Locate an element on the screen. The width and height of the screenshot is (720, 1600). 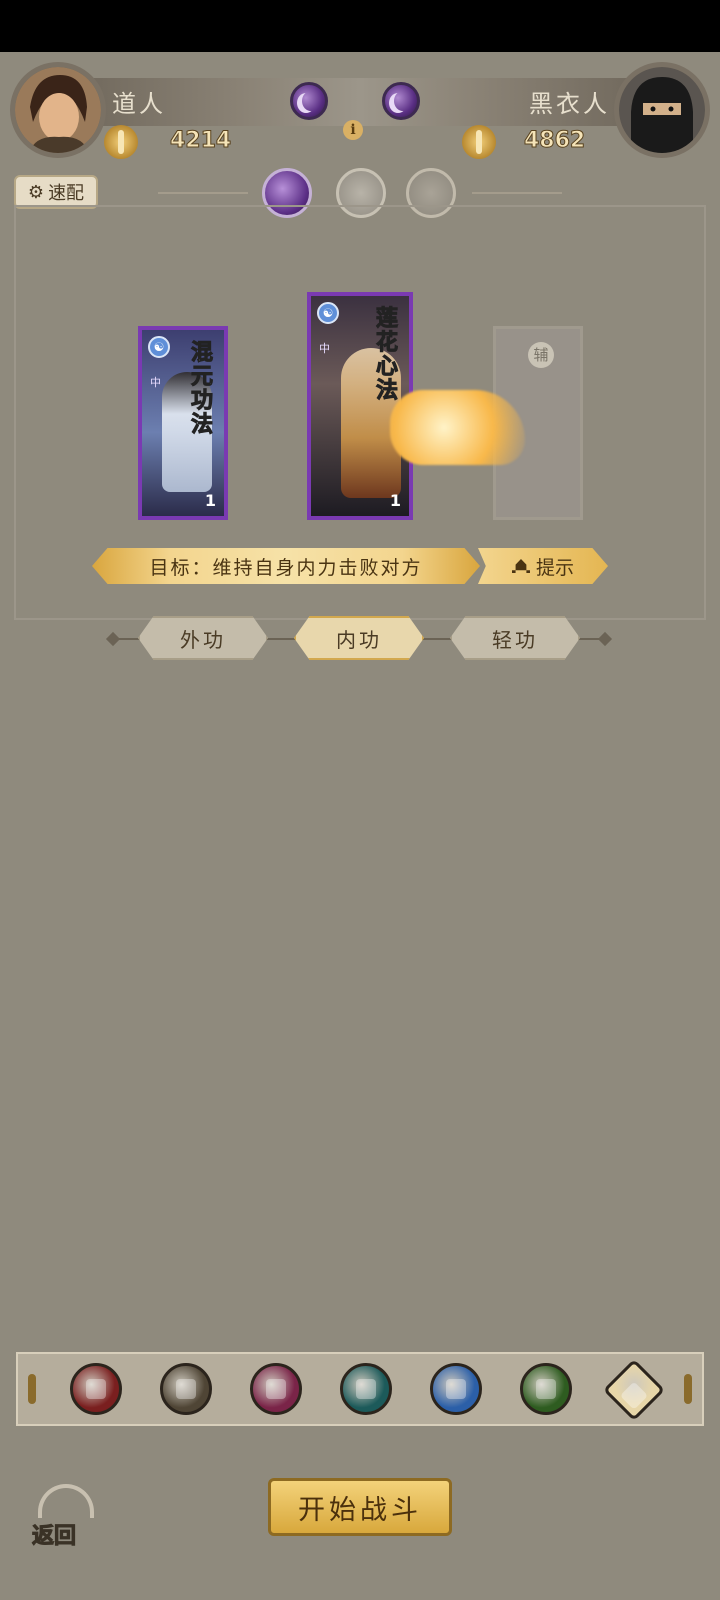
card-title: 莲花心法 is located at coordinates (385, 354).